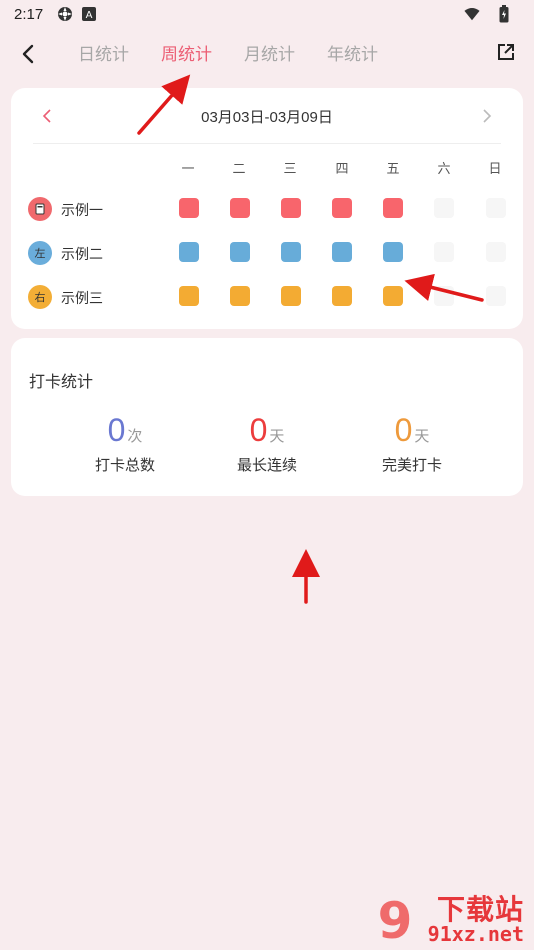  What do you see at coordinates (188, 169) in the screenshot?
I see `weekday-mon: 一` at bounding box center [188, 169].